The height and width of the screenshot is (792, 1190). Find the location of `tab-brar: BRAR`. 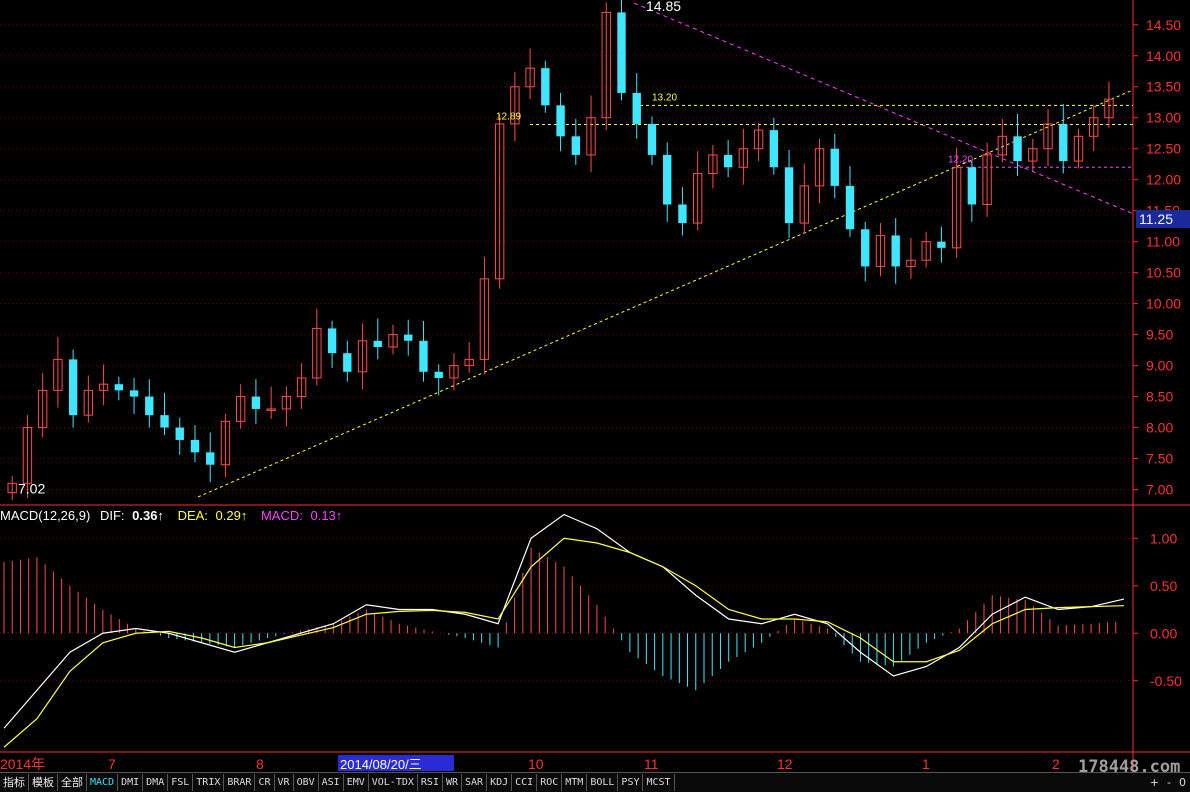

tab-brar: BRAR is located at coordinates (240, 782).